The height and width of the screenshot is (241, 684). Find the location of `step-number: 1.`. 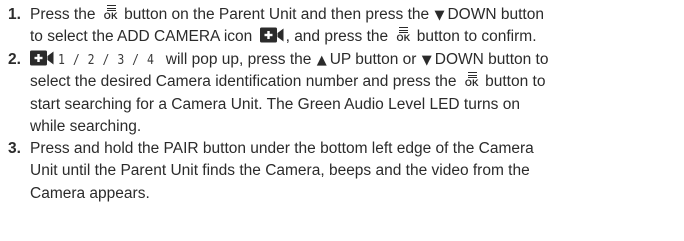

step-number: 1. is located at coordinates (14, 14).